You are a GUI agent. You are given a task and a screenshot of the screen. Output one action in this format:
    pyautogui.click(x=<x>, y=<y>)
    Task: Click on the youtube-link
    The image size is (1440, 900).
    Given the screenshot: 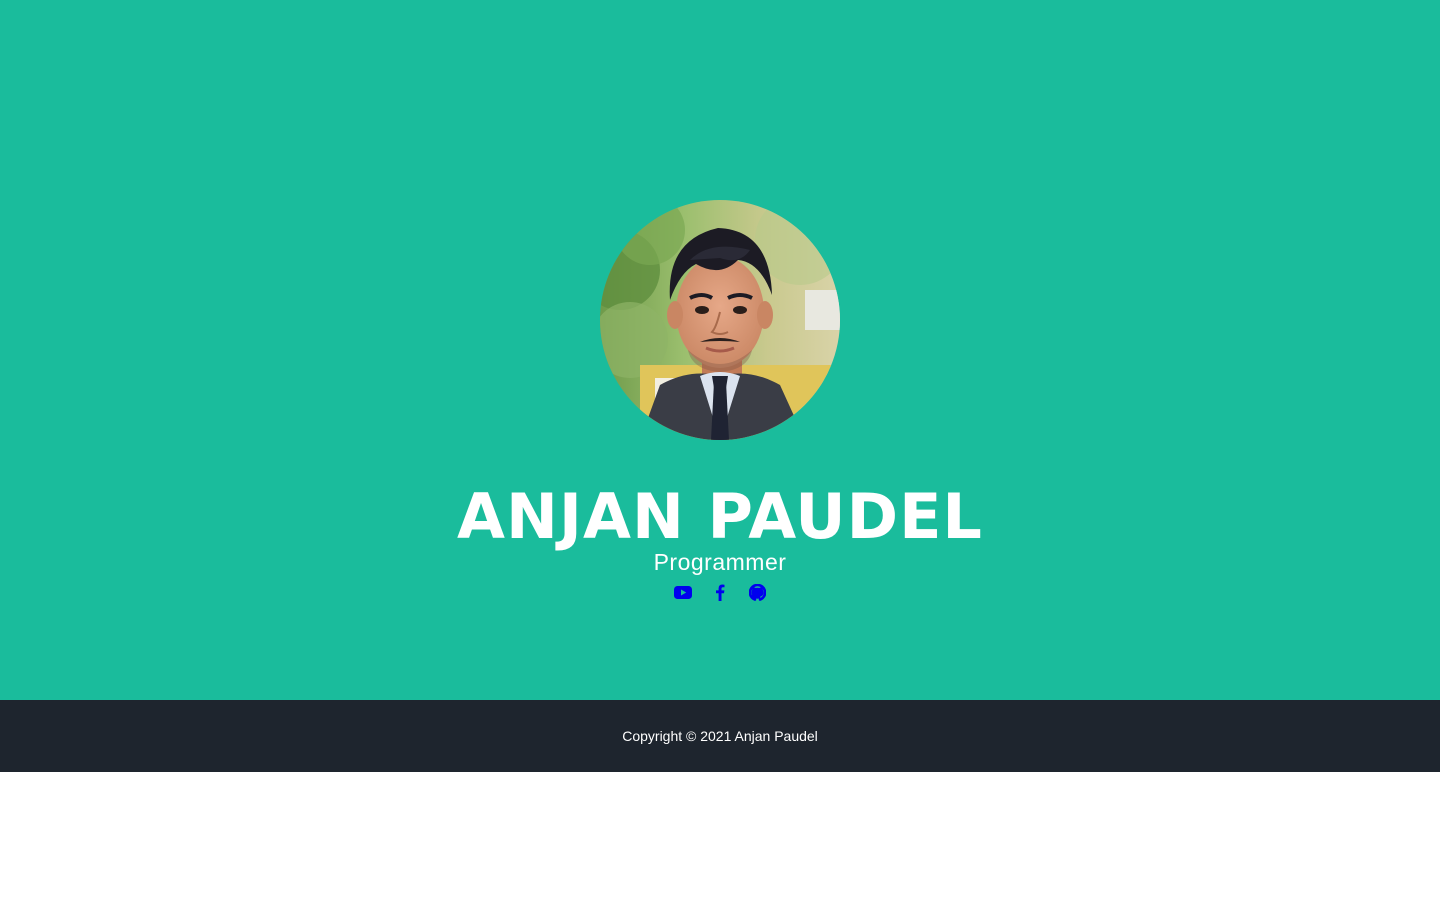 What is the action you would take?
    pyautogui.click(x=683, y=592)
    